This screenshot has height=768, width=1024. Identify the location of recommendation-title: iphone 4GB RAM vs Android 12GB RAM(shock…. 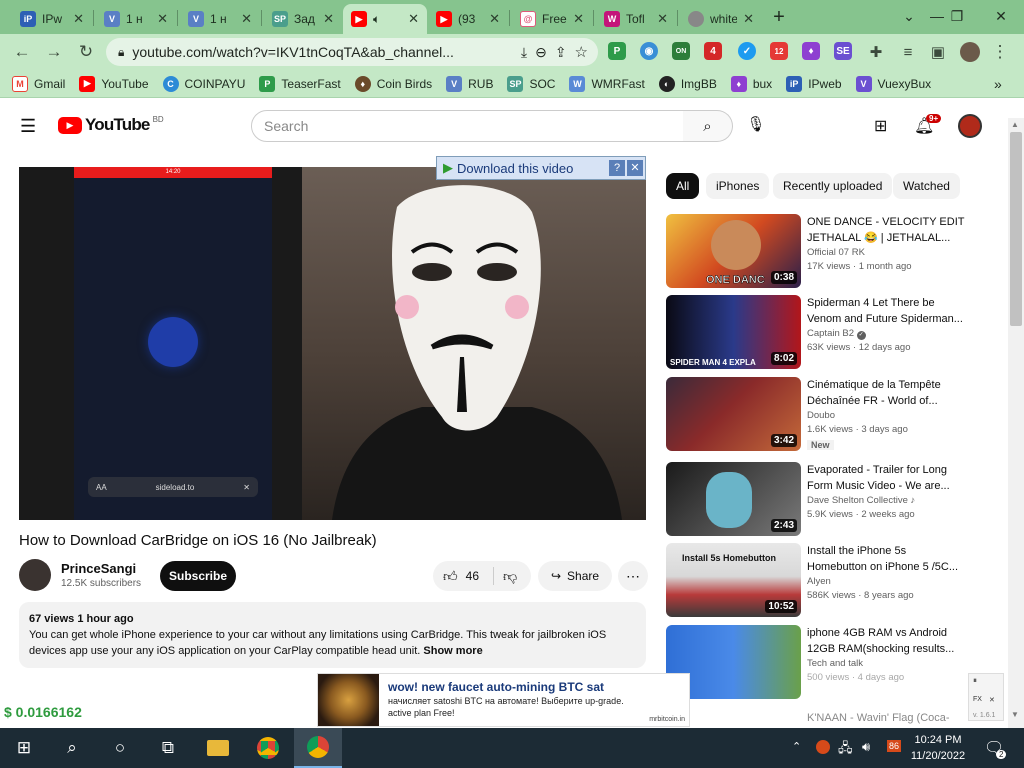
(887, 641).